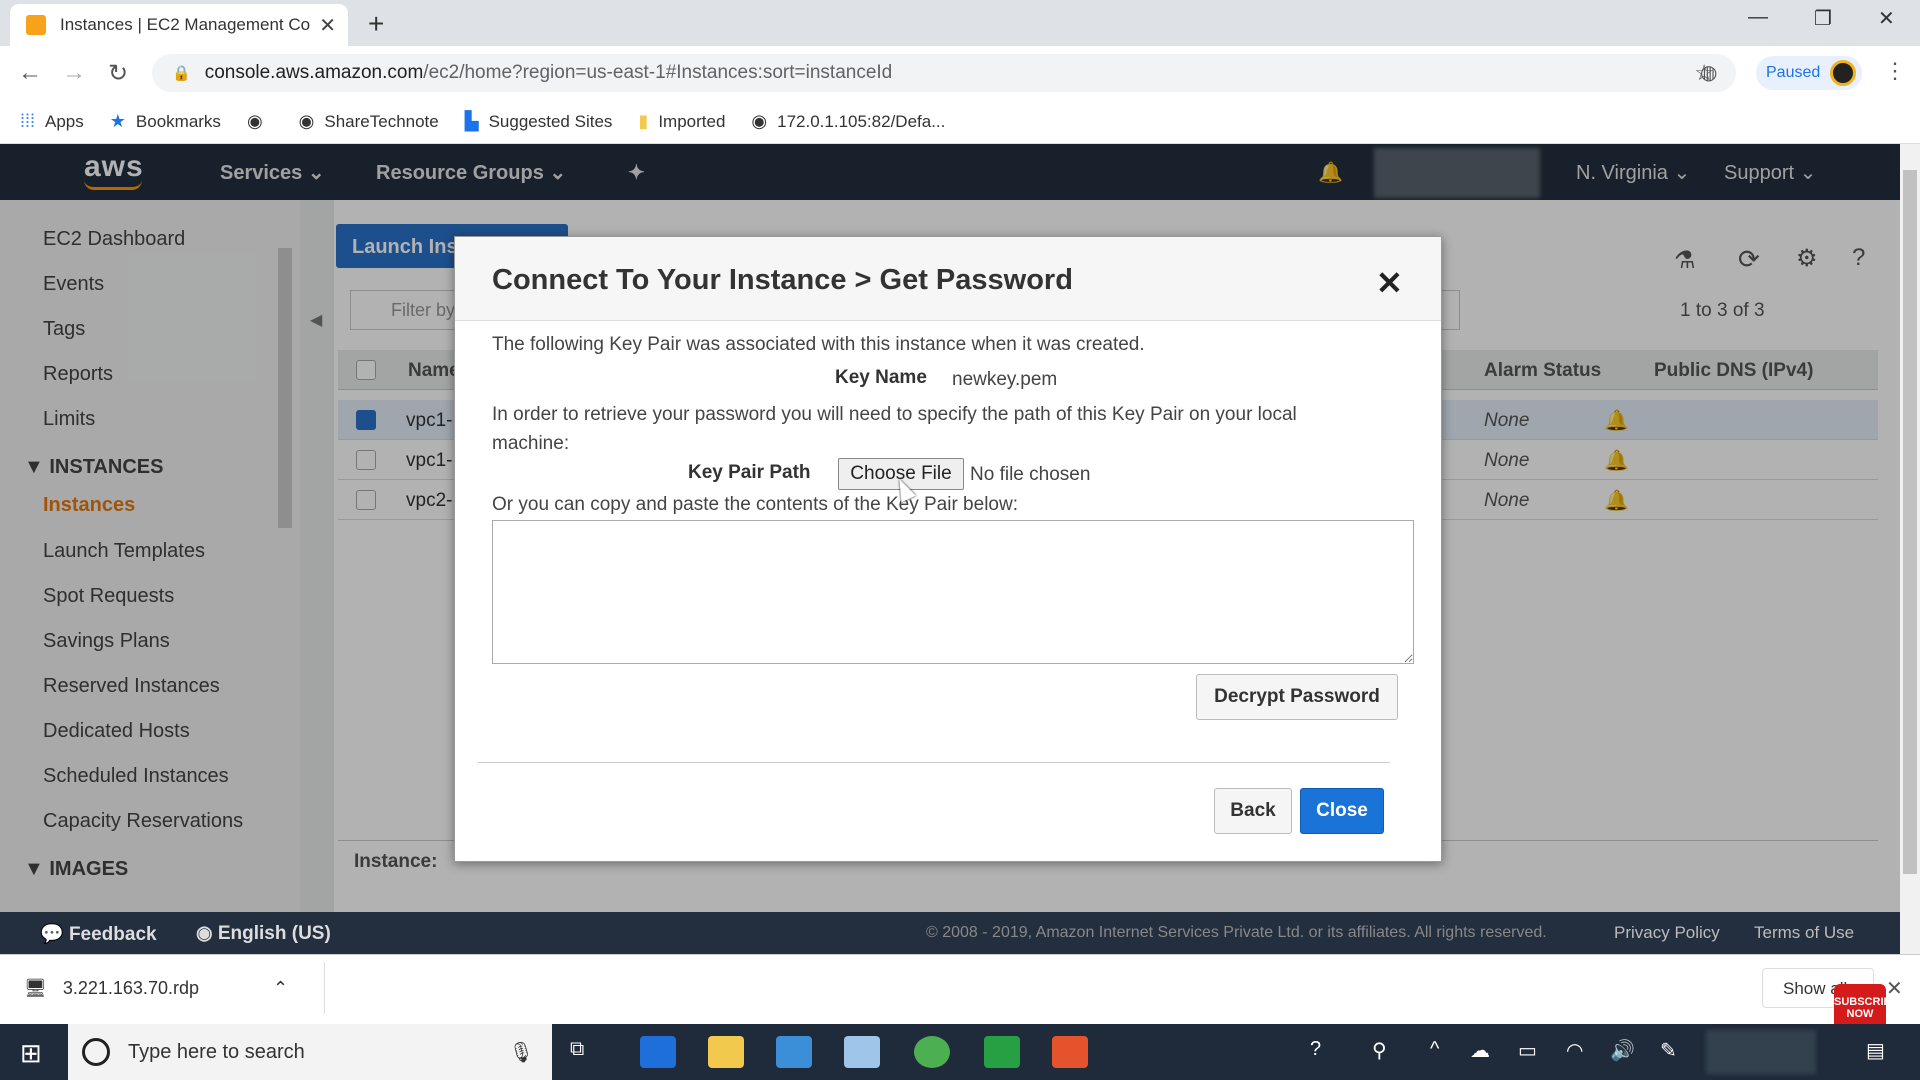 This screenshot has width=1920, height=1080. Describe the element at coordinates (327, 25) in the screenshot. I see `tab-close-icon: ✕` at that location.